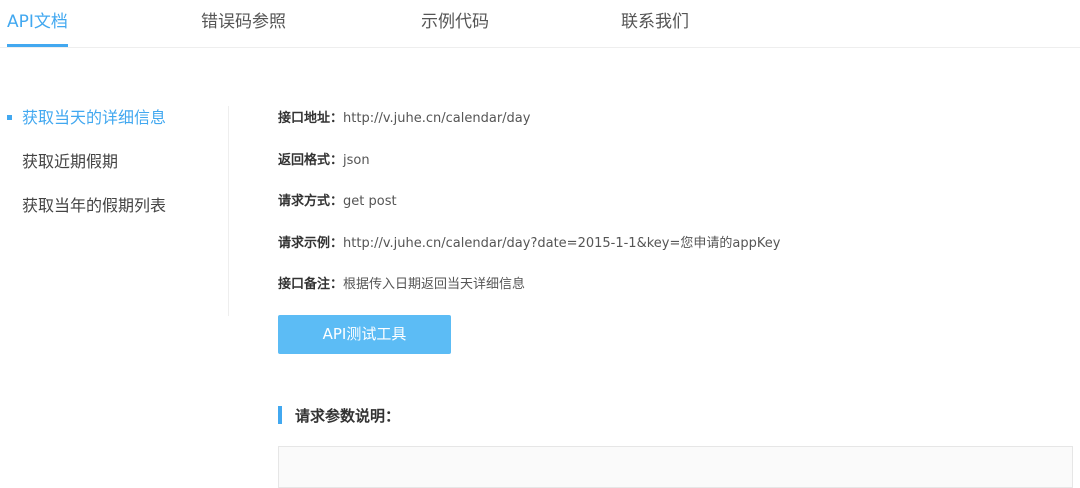 This screenshot has width=1080, height=488. Describe the element at coordinates (655, 22) in the screenshot. I see `tab-contact-us: 联系我们` at that location.